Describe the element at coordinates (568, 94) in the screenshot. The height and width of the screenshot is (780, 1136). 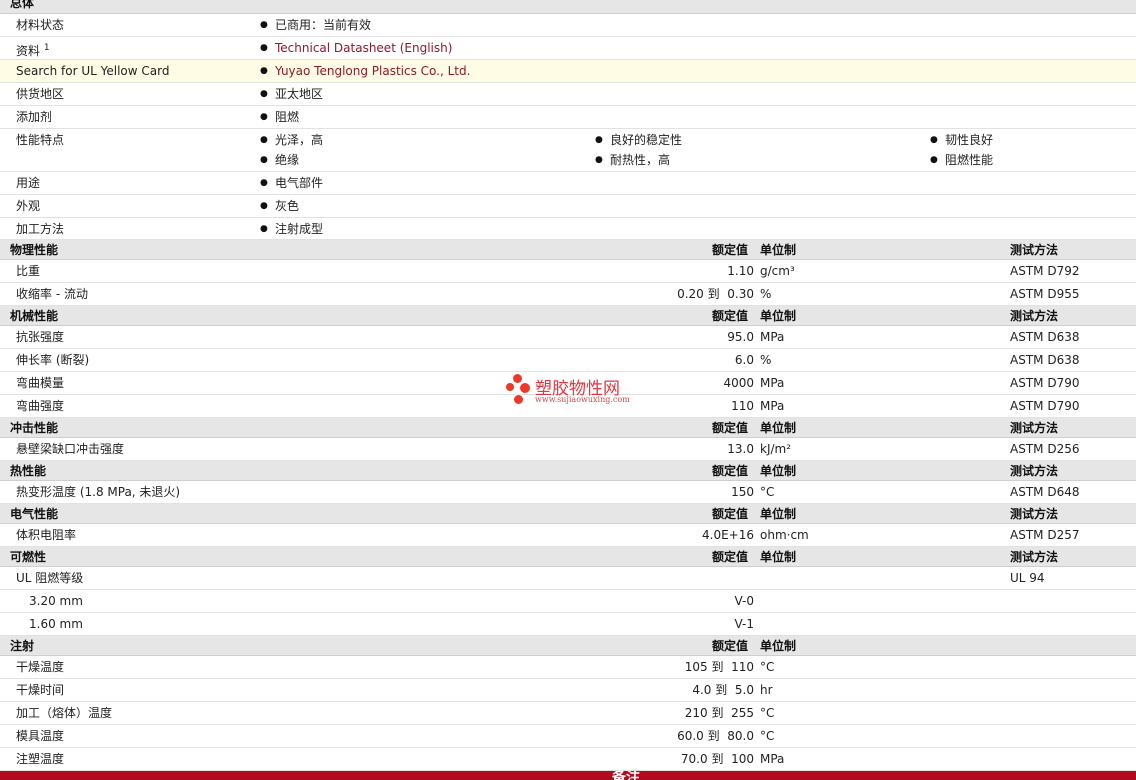
I see `general-row-region: 供货地区 亚太地区` at that location.